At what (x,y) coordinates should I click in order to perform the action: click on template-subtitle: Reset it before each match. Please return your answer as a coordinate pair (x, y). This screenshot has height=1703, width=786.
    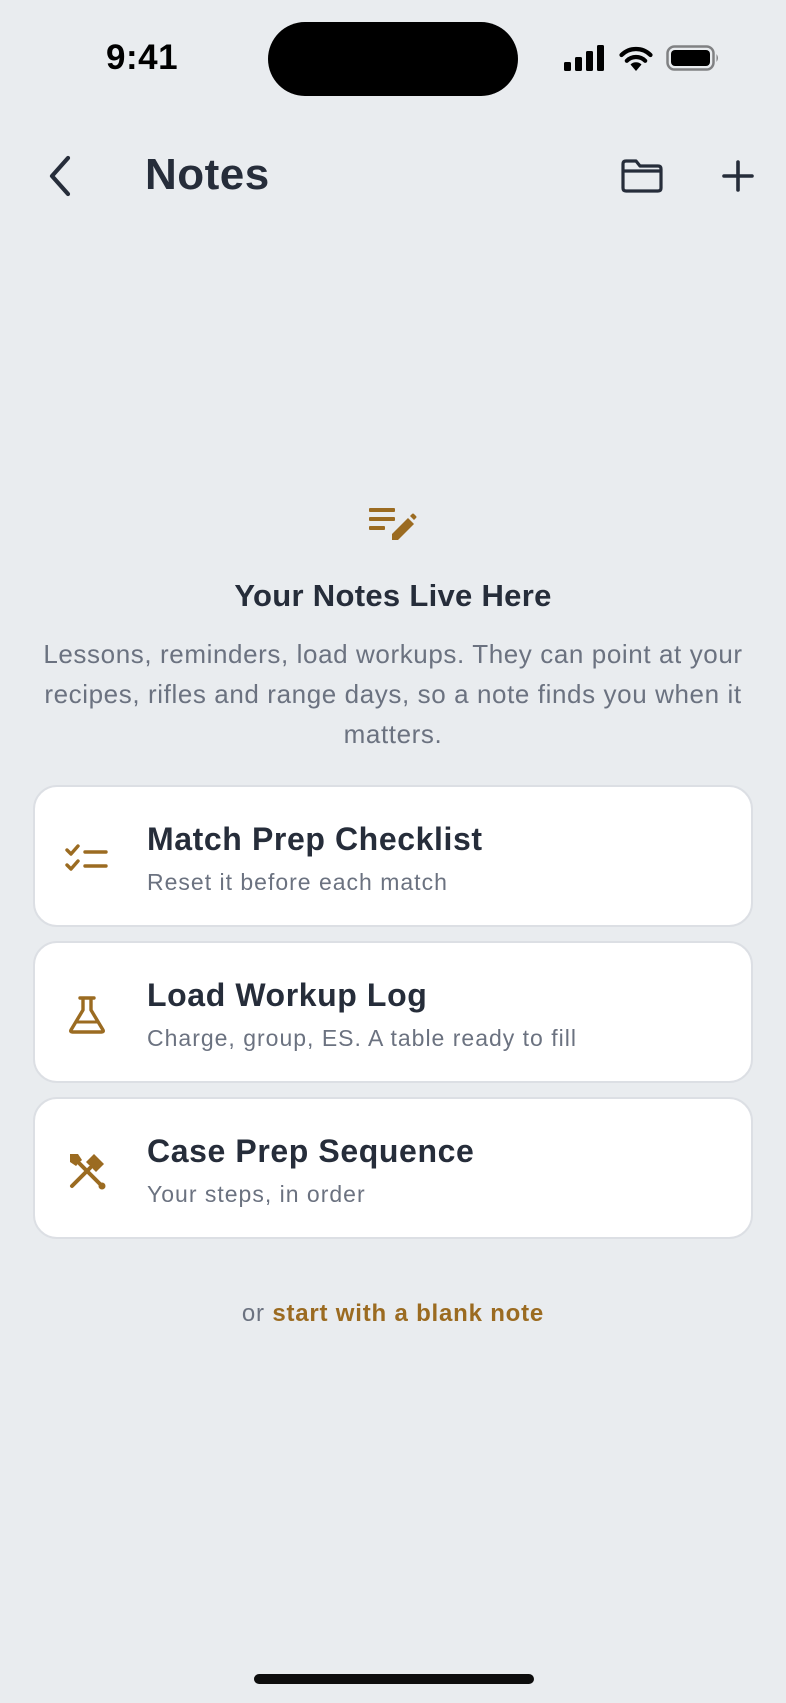
    Looking at the image, I should click on (297, 882).